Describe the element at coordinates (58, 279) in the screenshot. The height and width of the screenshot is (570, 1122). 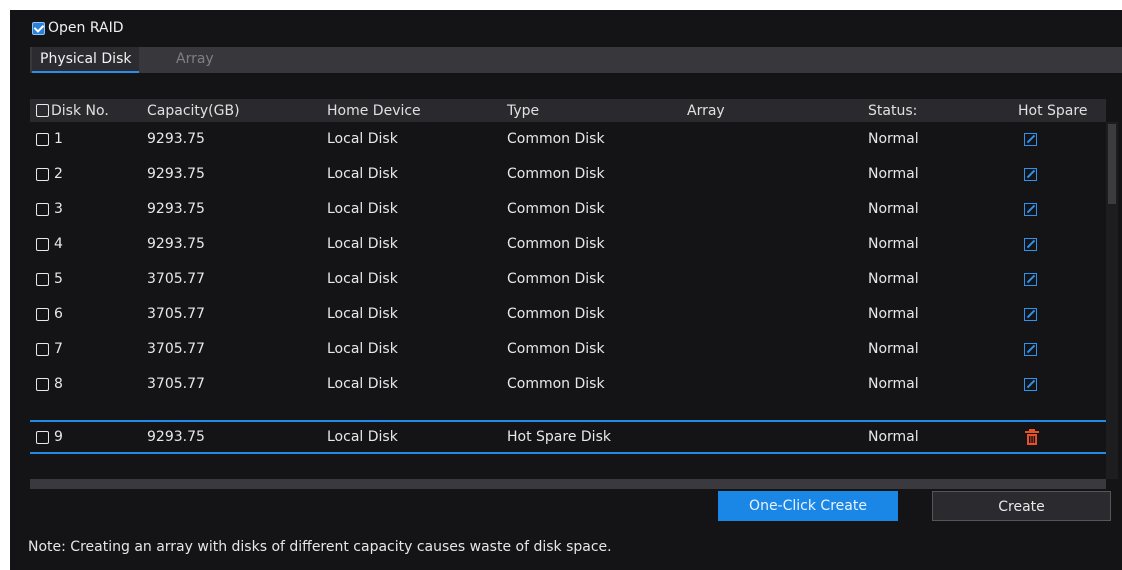
I see `disk-no: 5` at that location.